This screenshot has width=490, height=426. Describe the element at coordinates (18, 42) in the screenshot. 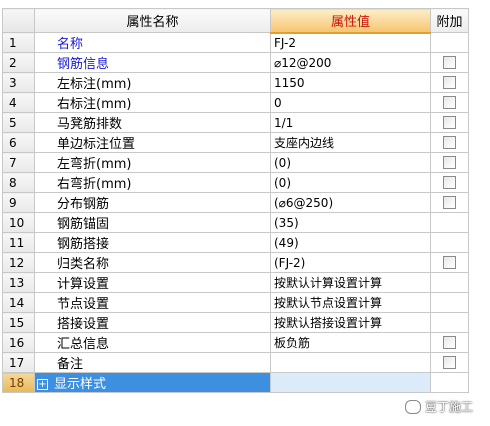

I see `row-number: 1` at that location.